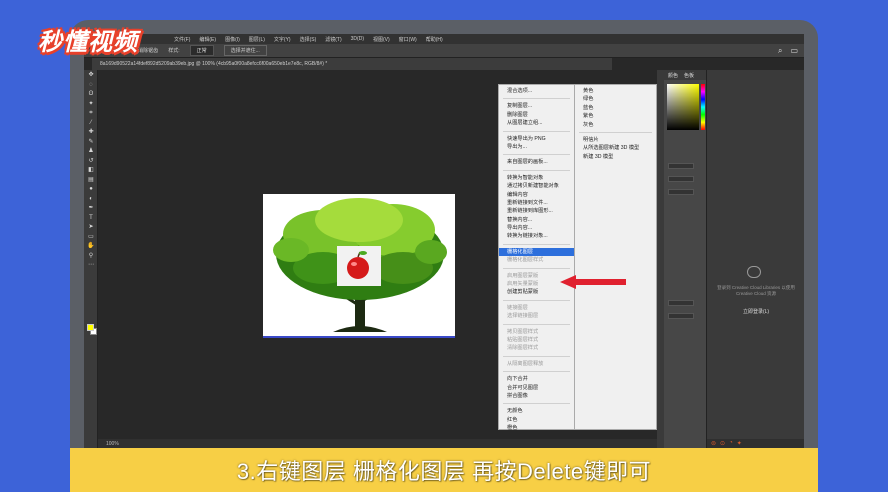 This screenshot has width=888, height=492. I want to click on context-menu-item: 创建剪贴蒙版, so click(536, 292).